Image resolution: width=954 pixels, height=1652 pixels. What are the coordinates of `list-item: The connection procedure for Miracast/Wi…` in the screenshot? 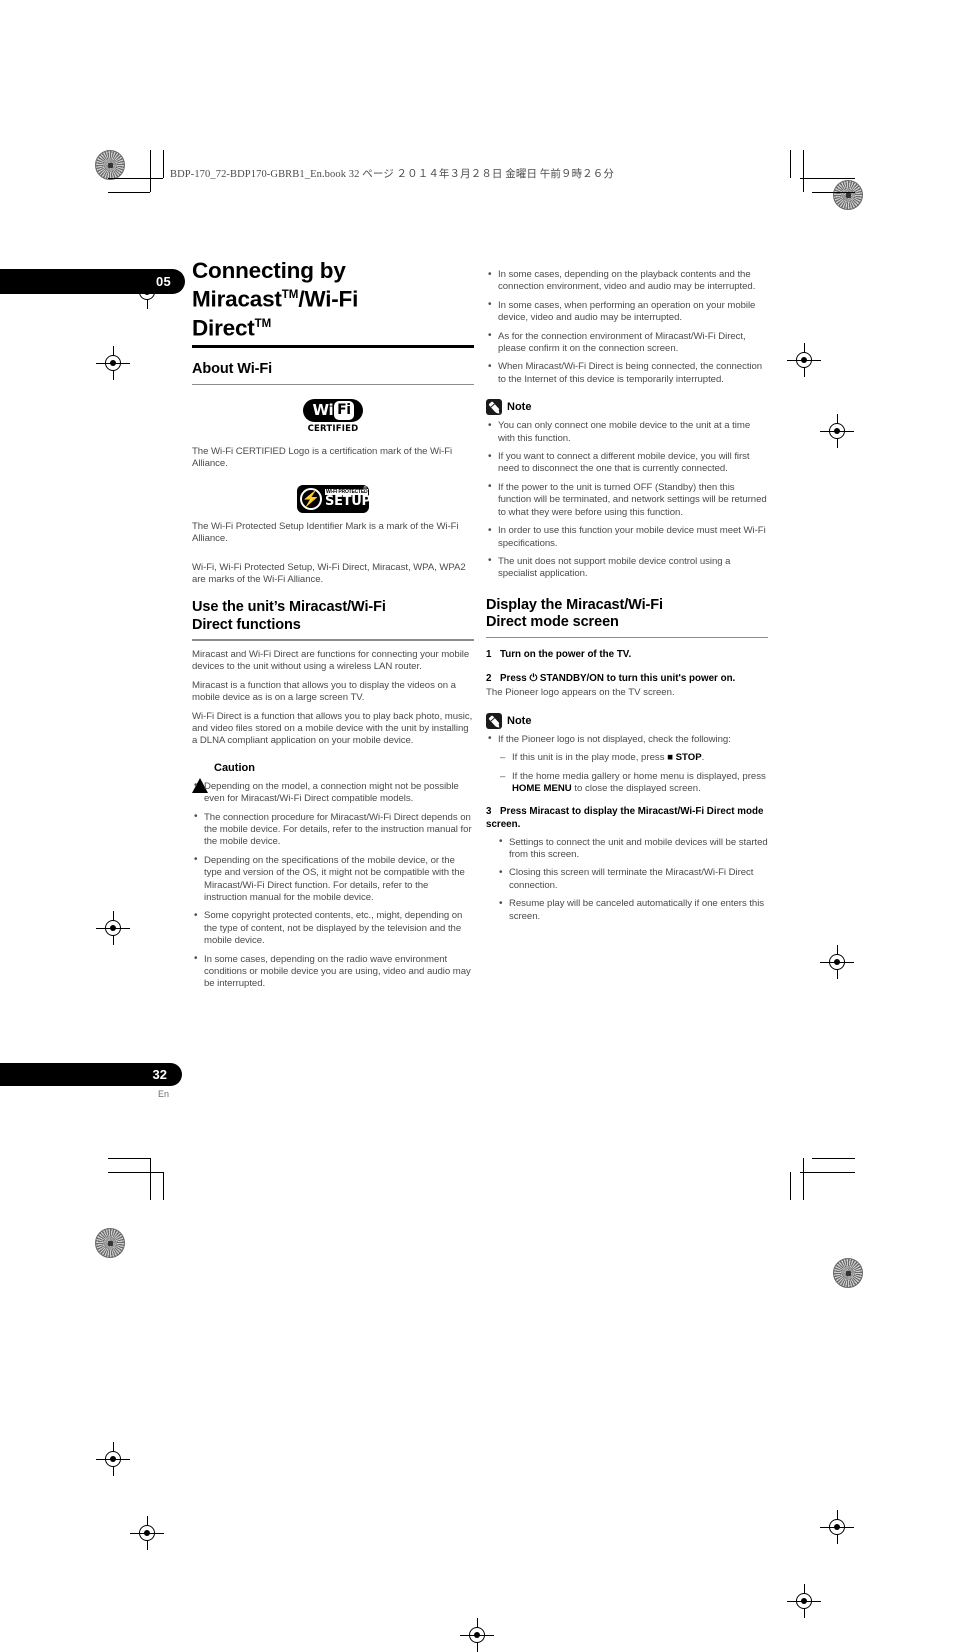 It's located at (333, 830).